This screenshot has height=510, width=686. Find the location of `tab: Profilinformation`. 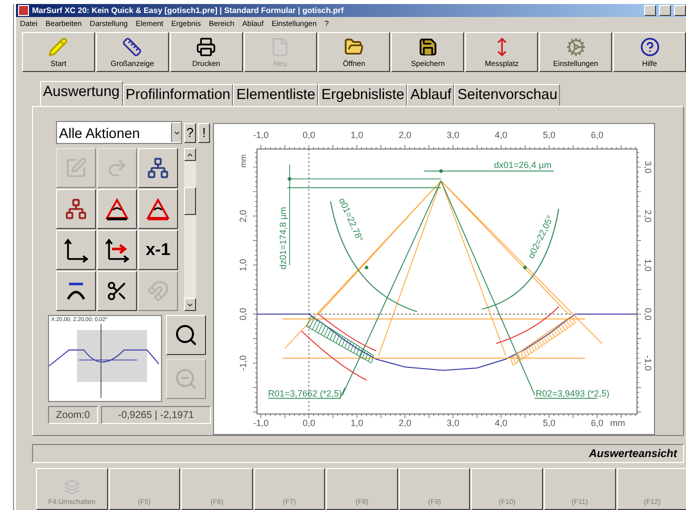

tab: Profilinformation is located at coordinates (178, 95).